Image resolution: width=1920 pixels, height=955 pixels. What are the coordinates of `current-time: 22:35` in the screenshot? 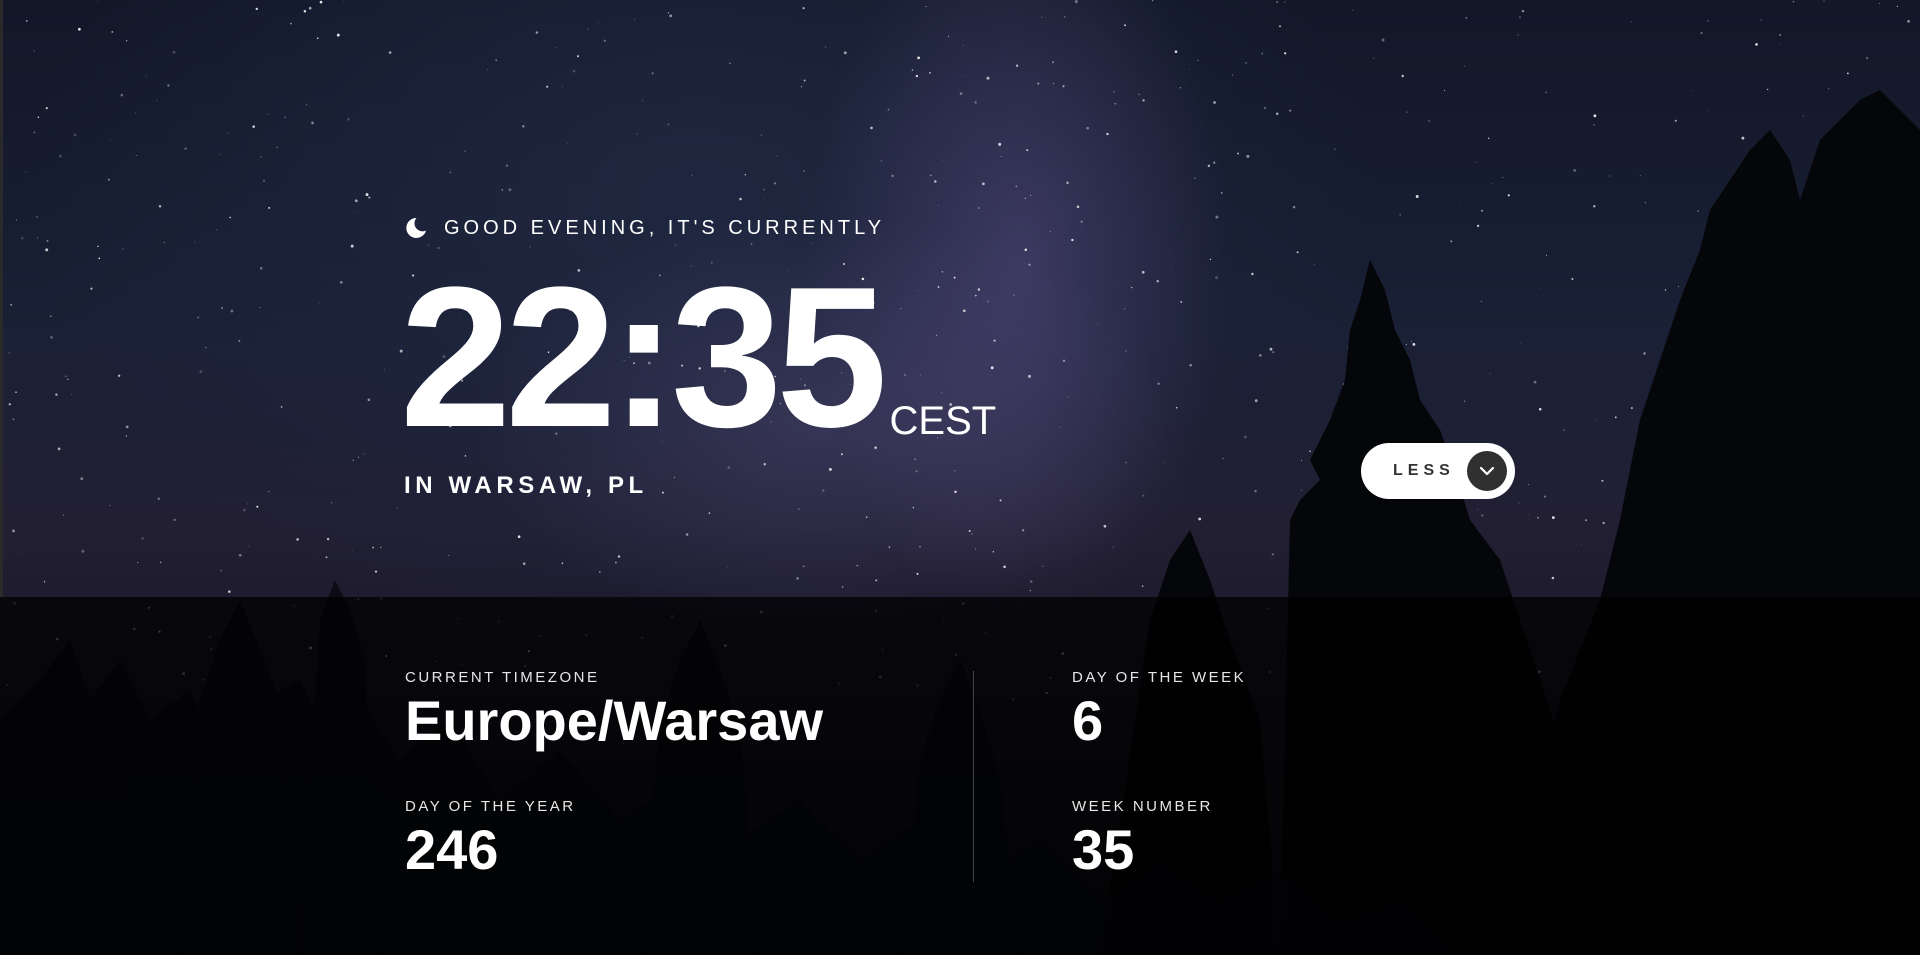 It's located at (644, 357).